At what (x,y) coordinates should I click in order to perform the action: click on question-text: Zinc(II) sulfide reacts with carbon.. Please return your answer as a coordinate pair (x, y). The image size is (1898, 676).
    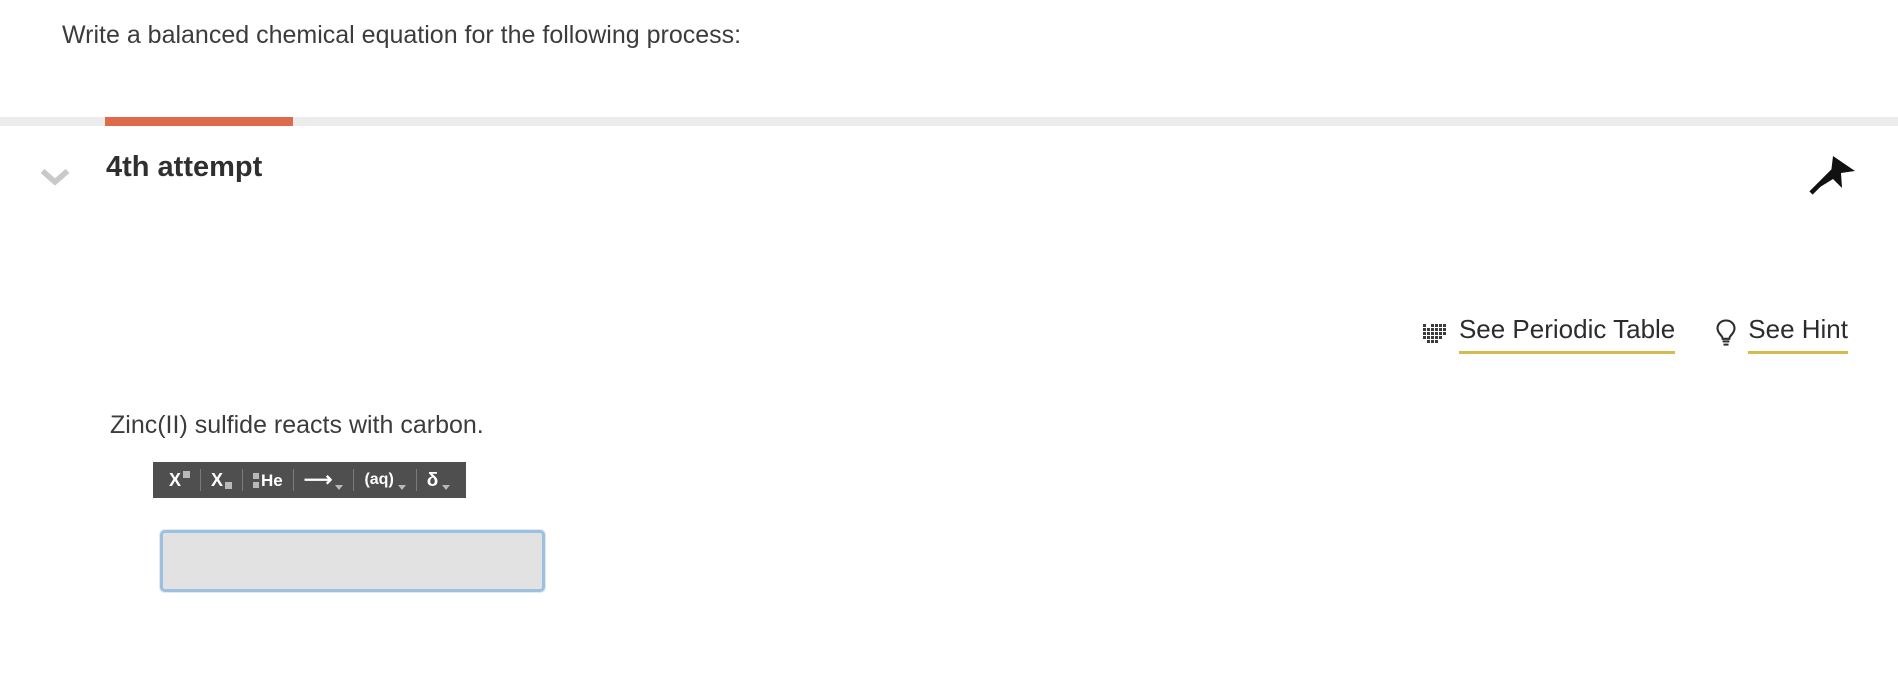
    Looking at the image, I should click on (297, 425).